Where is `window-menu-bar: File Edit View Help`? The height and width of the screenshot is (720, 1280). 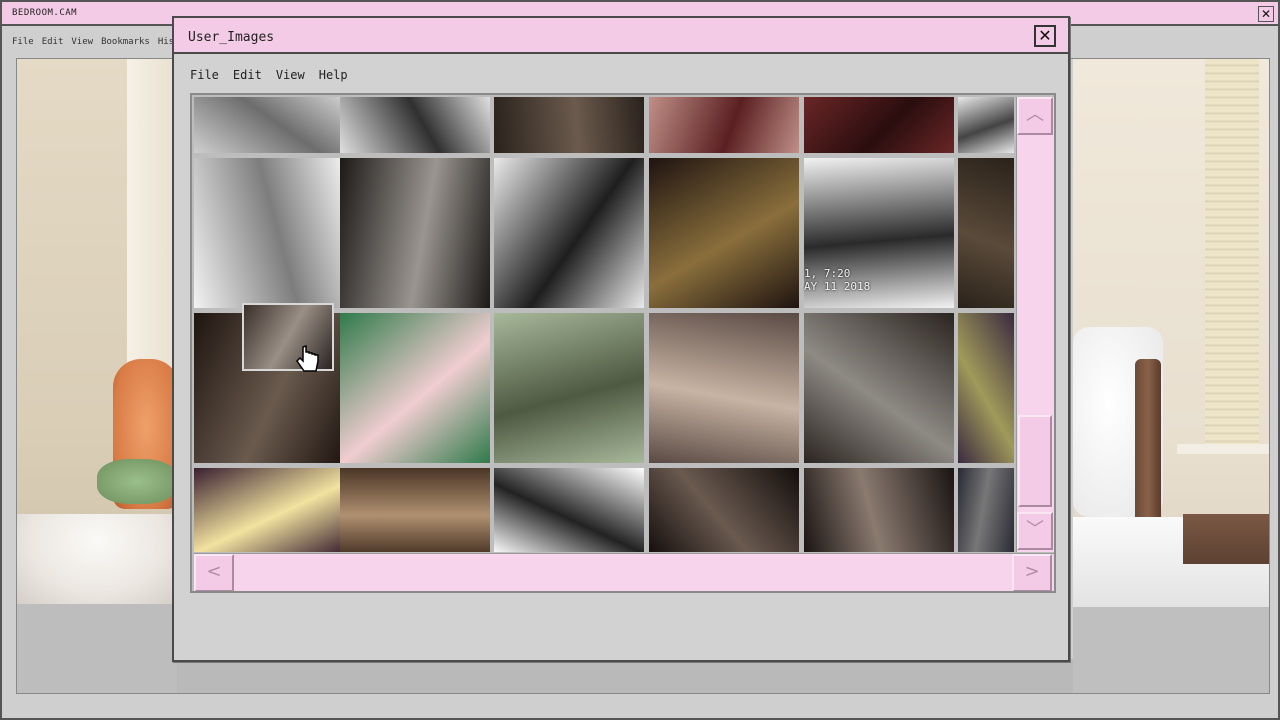 window-menu-bar: File Edit View Help is located at coordinates (276, 75).